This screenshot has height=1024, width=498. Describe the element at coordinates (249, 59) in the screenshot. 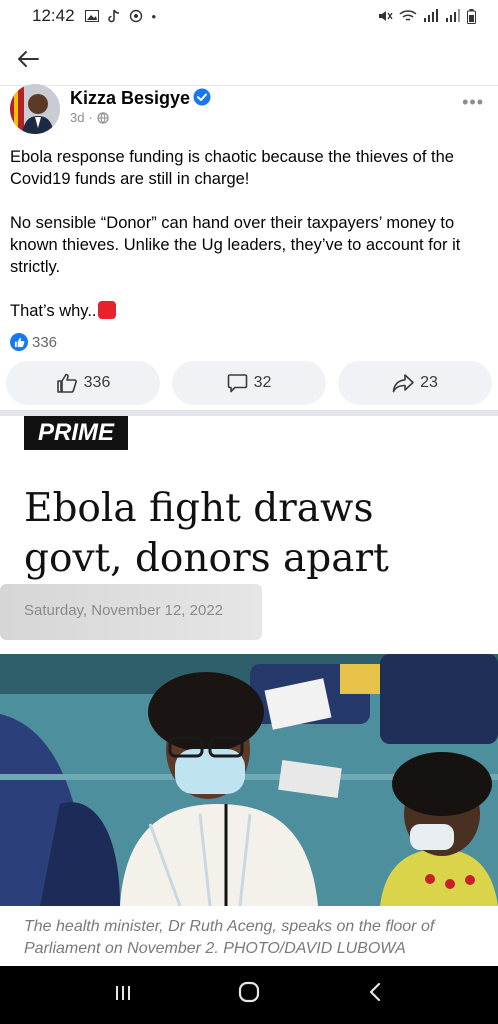

I see `top-nav-bar` at that location.